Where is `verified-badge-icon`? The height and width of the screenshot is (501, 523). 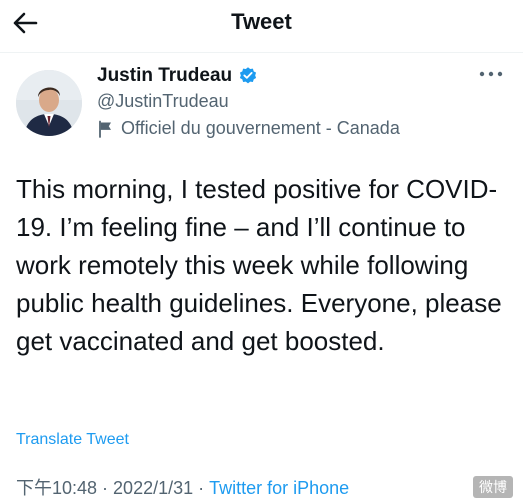
verified-badge-icon is located at coordinates (248, 76).